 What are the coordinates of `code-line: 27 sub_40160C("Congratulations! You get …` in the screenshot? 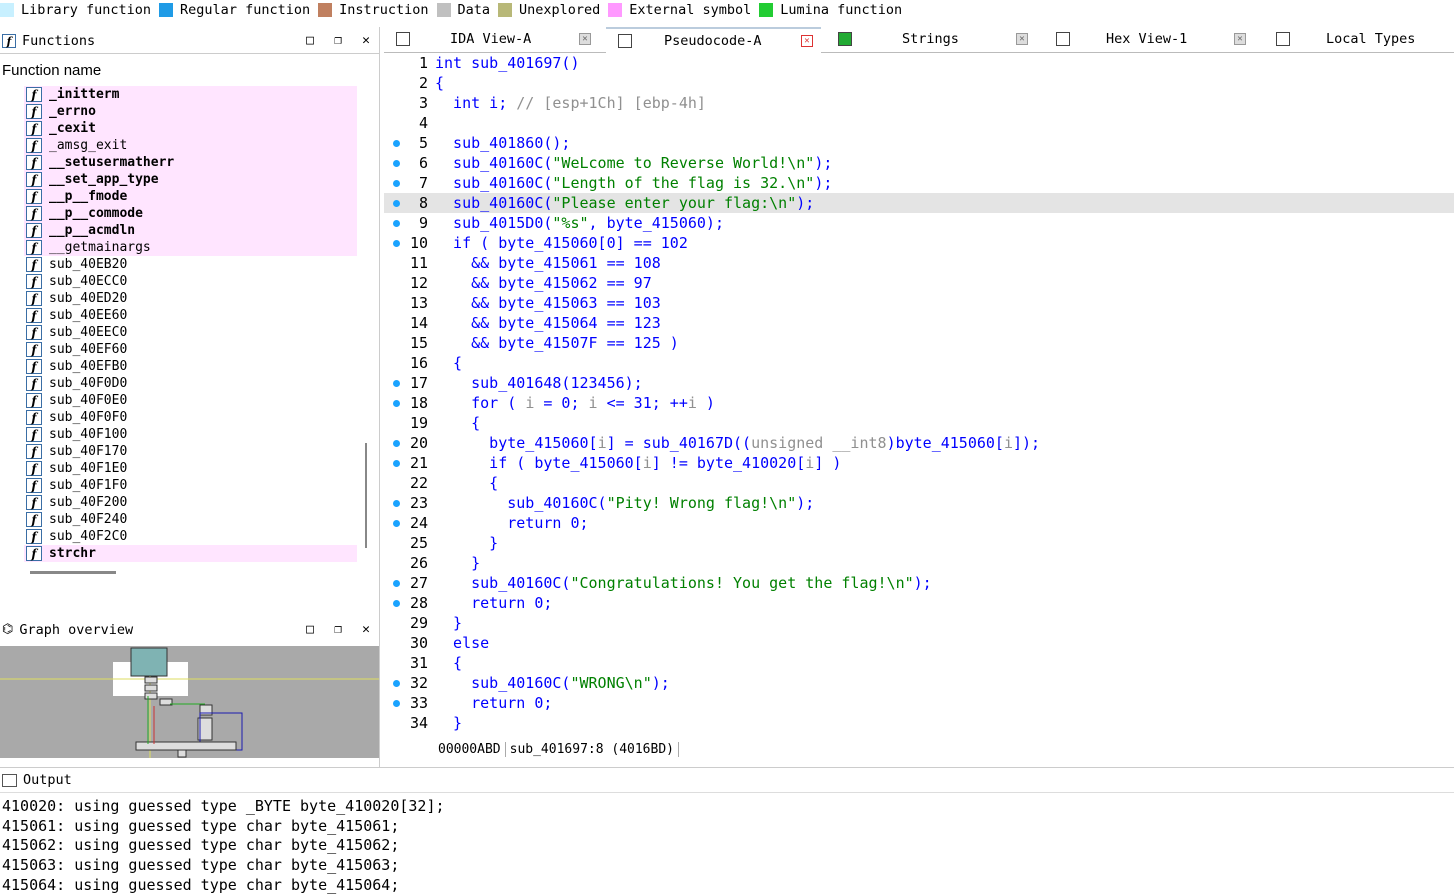 It's located at (919, 583).